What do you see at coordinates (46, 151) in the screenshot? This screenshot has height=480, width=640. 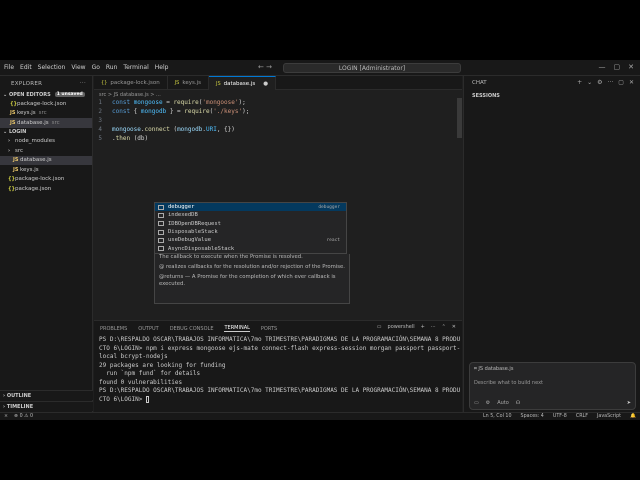 I see `tree-item: › src` at bounding box center [46, 151].